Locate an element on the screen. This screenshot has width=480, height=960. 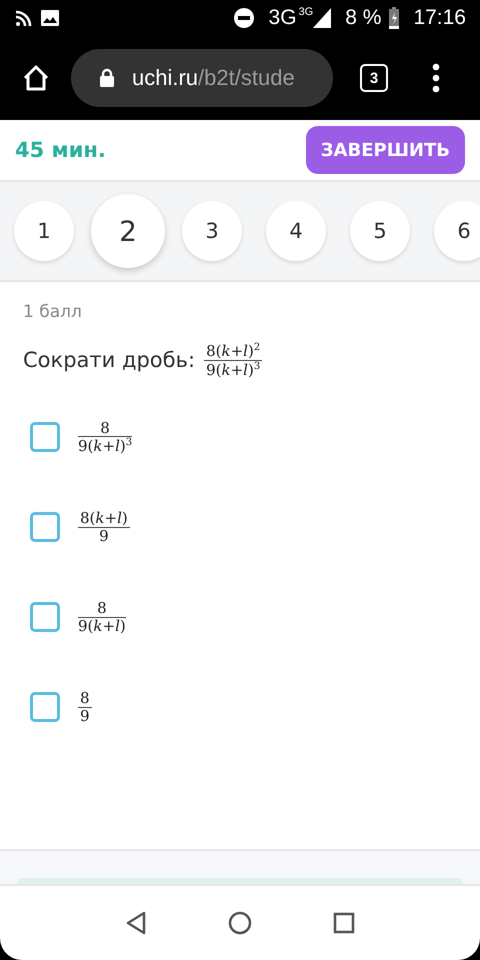
clock: 17:16 is located at coordinates (439, 18).